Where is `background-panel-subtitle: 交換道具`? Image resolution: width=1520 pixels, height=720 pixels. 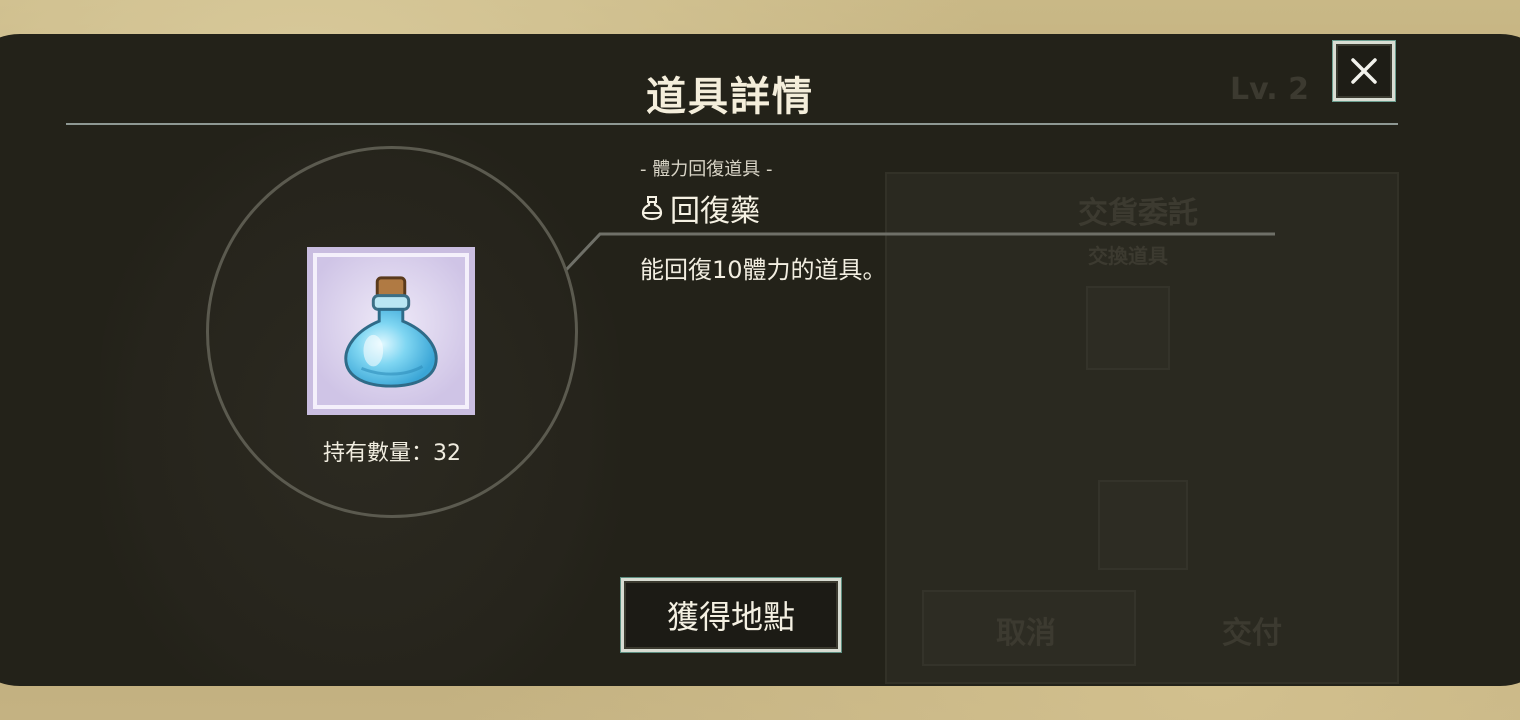 background-panel-subtitle: 交換道具 is located at coordinates (1128, 256).